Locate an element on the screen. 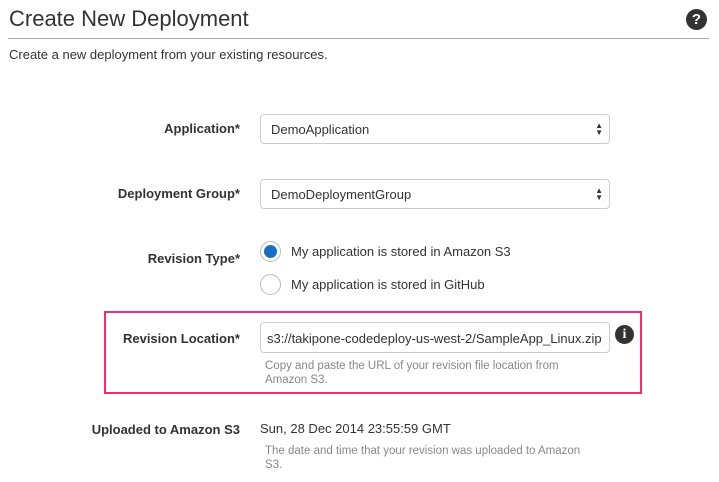 The image size is (719, 482). application-value: DemoApplication is located at coordinates (320, 129).